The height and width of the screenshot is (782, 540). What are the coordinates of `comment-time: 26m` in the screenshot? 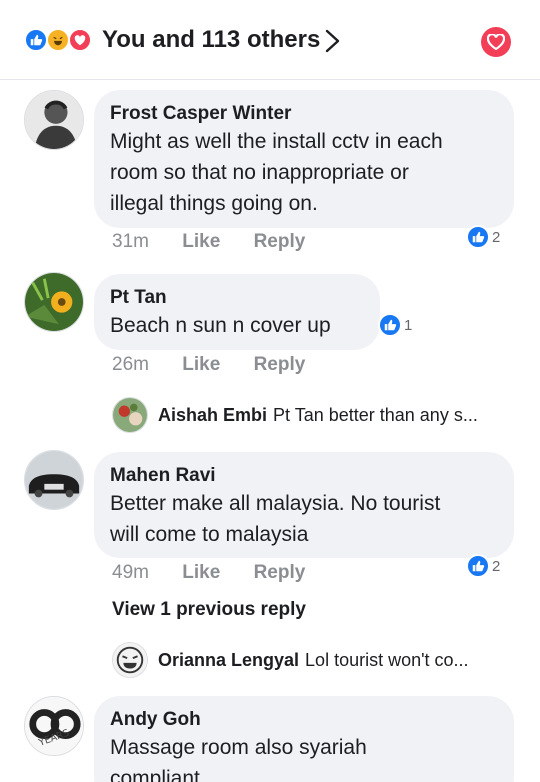 It's located at (130, 364).